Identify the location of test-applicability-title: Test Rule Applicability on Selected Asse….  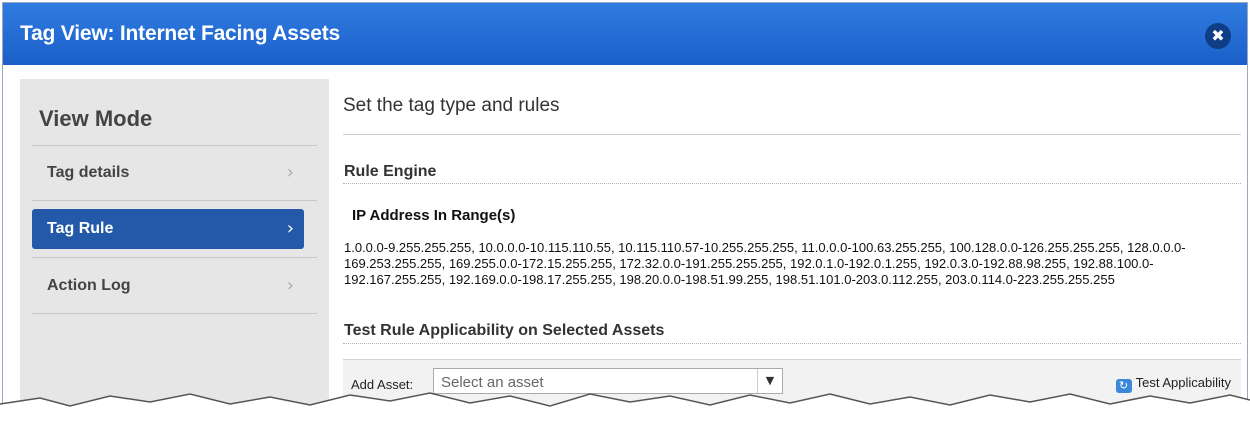
(504, 330).